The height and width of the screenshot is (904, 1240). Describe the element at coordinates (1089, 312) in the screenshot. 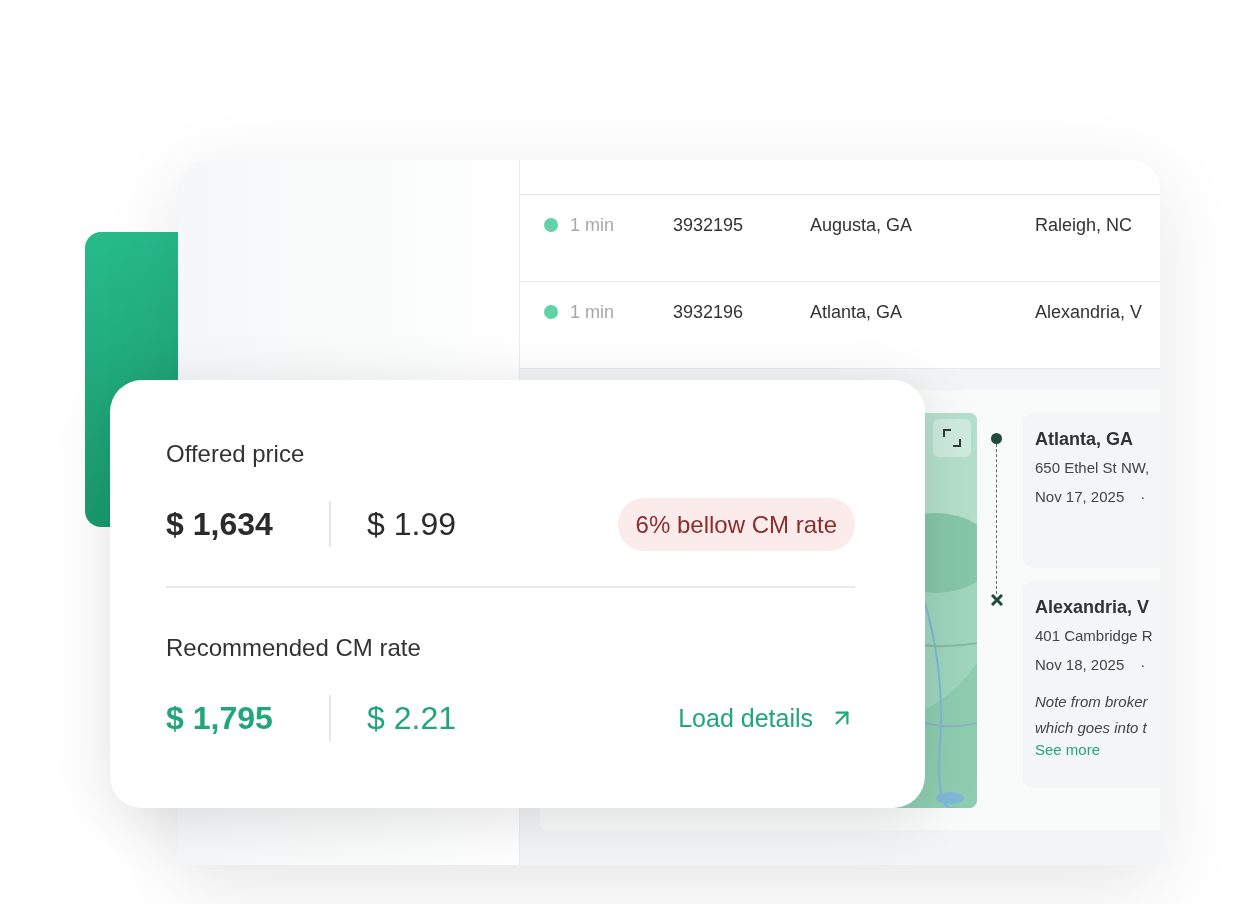

I see `table-cell-text: Alexandria, V` at that location.